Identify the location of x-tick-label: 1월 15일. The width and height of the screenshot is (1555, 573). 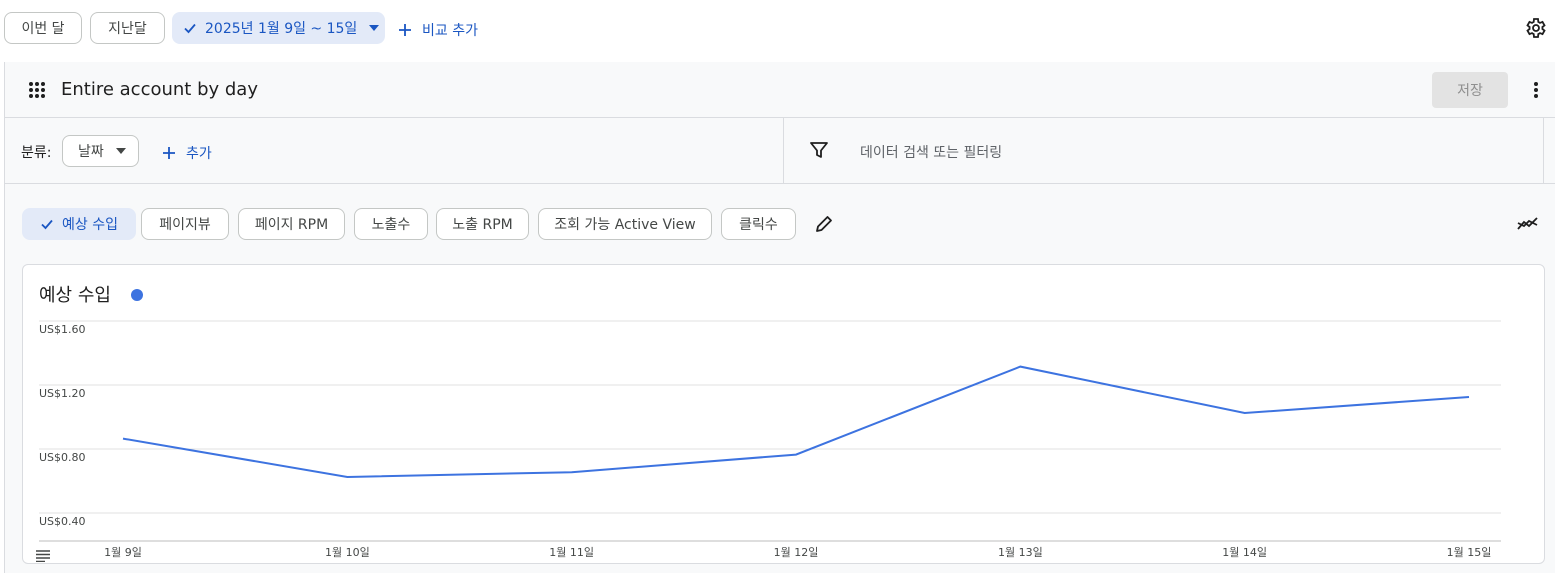
(1469, 552).